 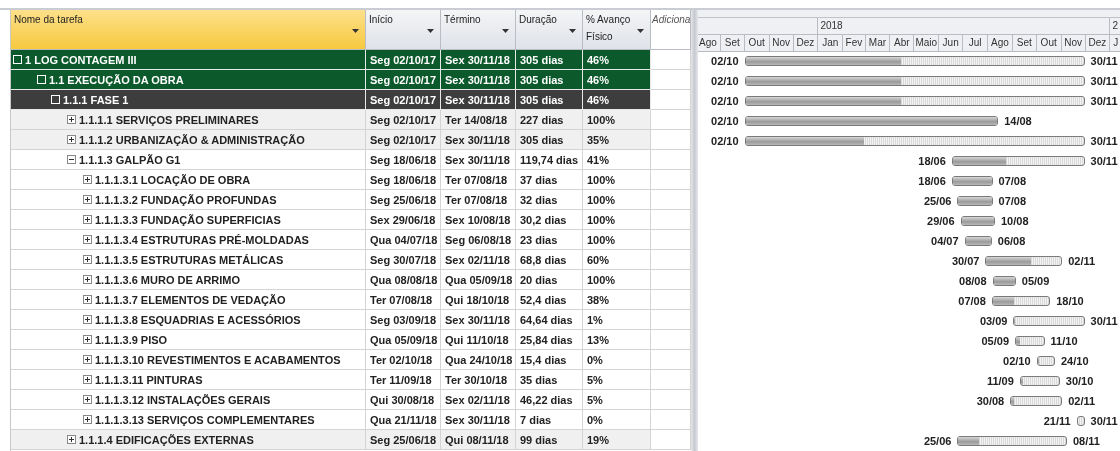 I want to click on table-cell: Qui 11/10/18, so click(x=478, y=340).